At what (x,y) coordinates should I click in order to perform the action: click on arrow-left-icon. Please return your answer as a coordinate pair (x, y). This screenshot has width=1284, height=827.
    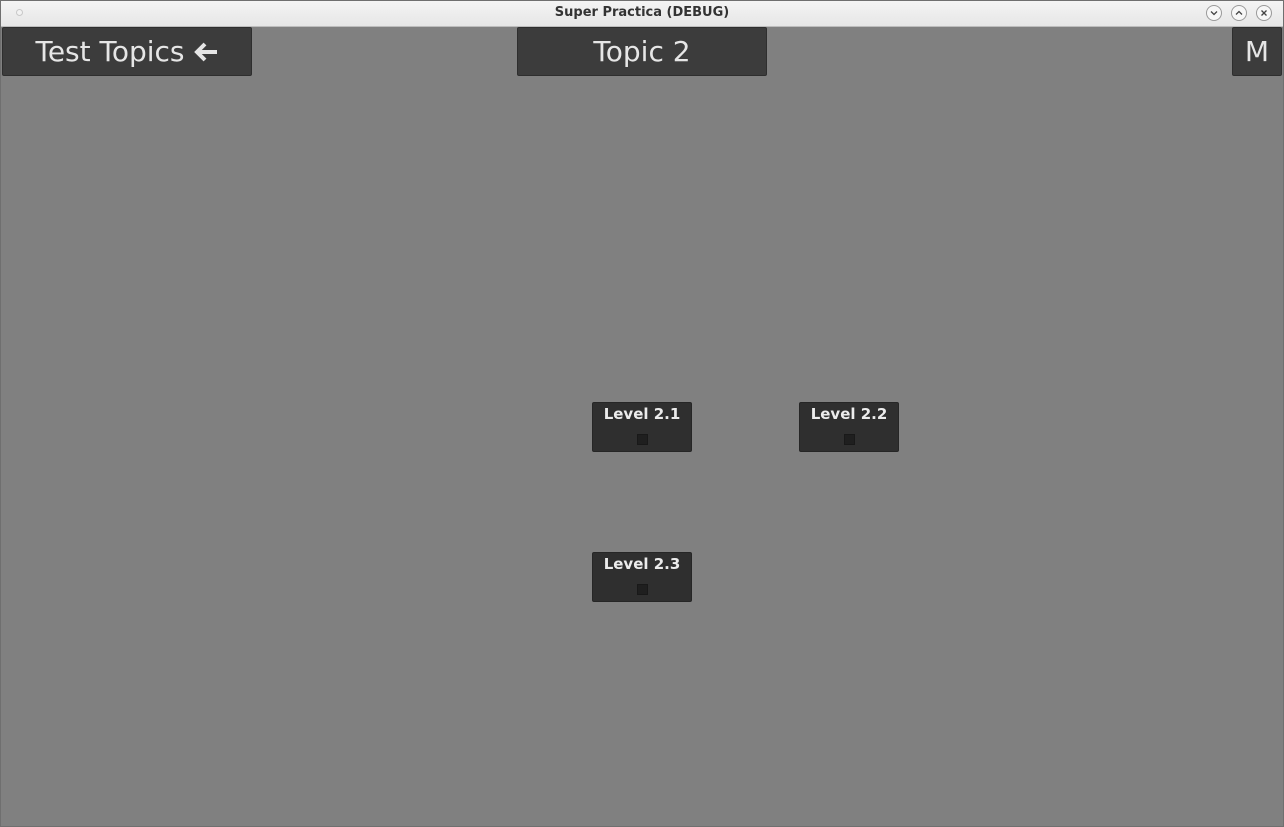
    Looking at the image, I should click on (206, 53).